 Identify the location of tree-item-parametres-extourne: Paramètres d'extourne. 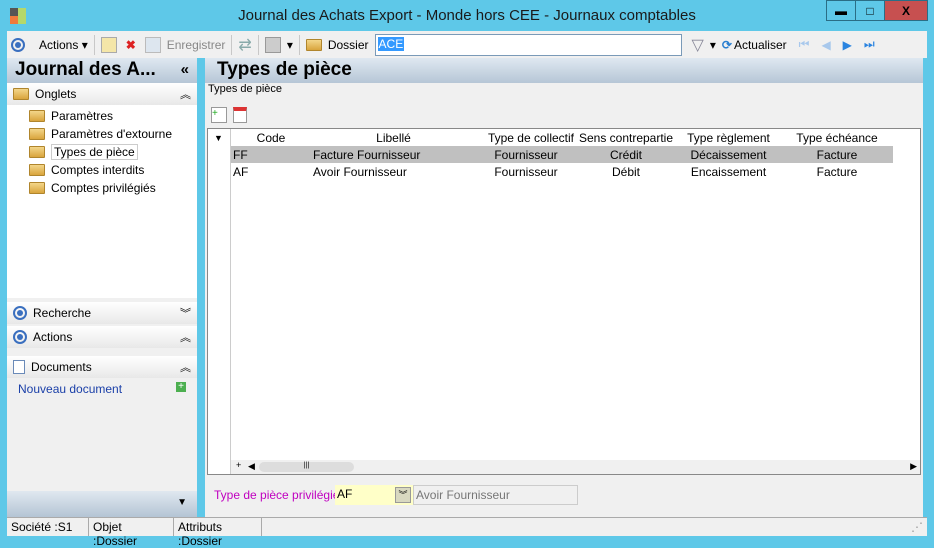
(102, 134).